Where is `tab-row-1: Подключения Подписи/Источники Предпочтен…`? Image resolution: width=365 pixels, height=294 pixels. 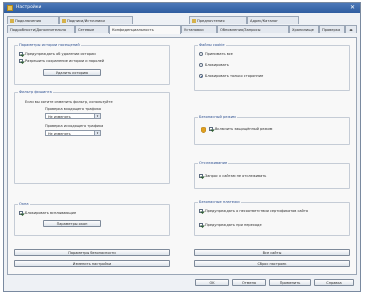 tab-row-1: Подключения Подписи/Источники Предпочтен… is located at coordinates (182, 20).